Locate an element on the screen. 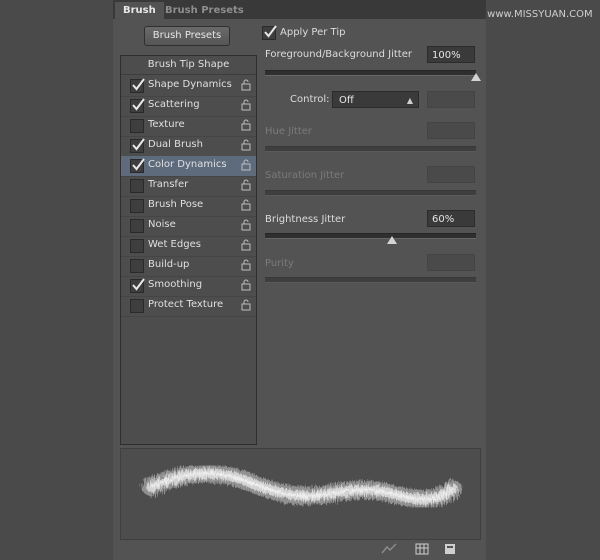  option-label: Shape Dynamics is located at coordinates (190, 84).